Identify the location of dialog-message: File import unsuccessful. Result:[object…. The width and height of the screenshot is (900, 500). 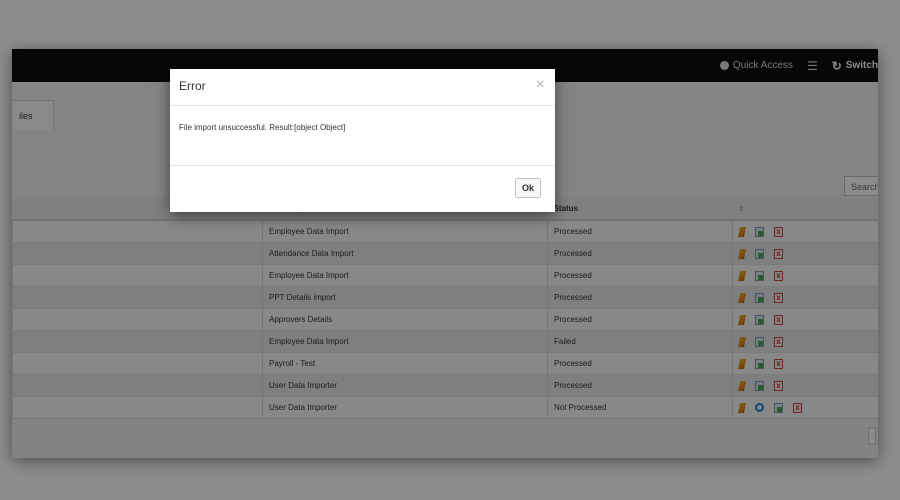
(262, 127).